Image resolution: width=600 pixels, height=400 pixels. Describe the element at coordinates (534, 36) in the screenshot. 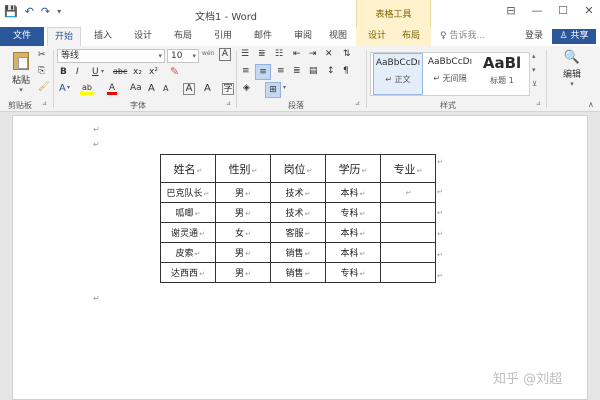

I see `login-link: 登录` at that location.